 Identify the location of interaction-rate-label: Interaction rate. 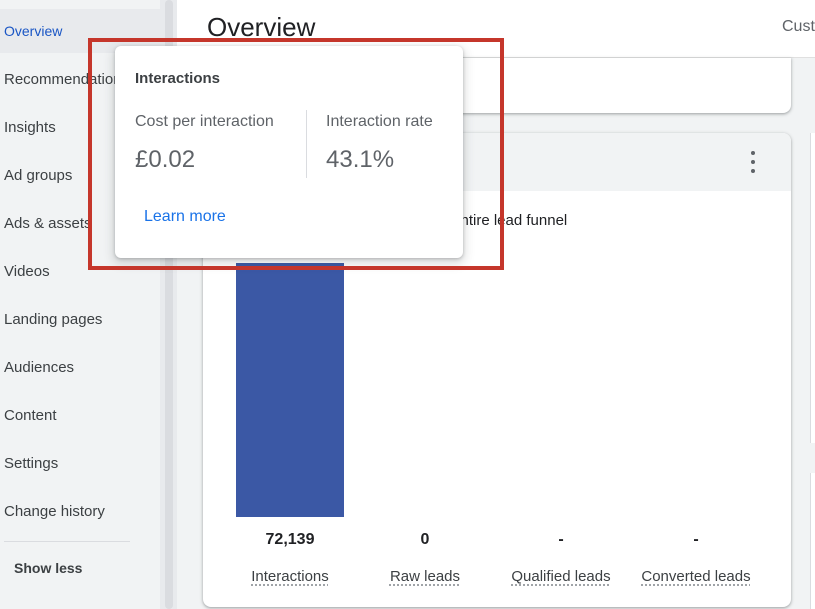
(379, 121).